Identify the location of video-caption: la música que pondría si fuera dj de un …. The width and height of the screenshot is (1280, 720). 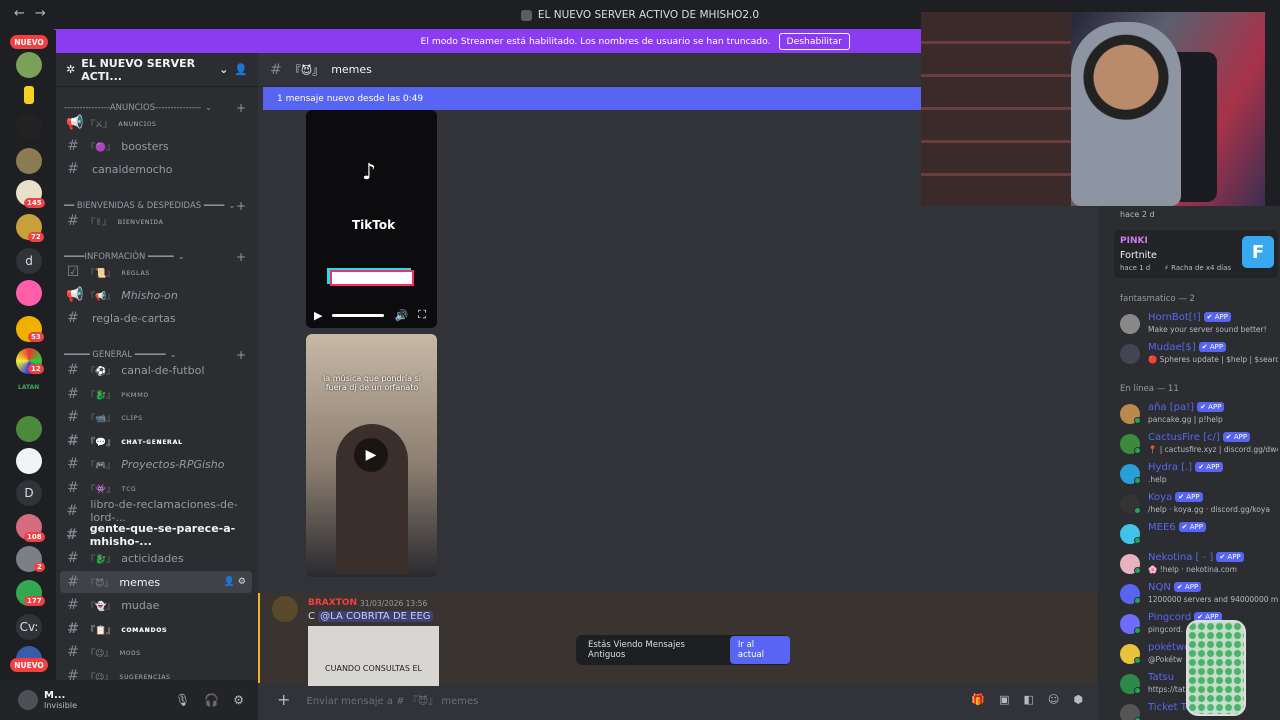
(372, 383).